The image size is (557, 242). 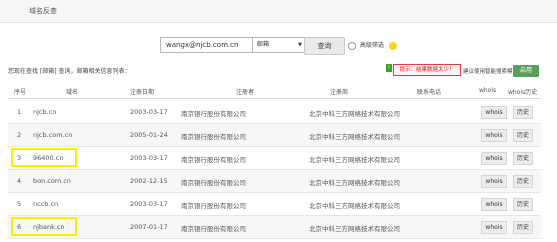 I want to click on row-date: 2005-01-24, so click(x=149, y=135).